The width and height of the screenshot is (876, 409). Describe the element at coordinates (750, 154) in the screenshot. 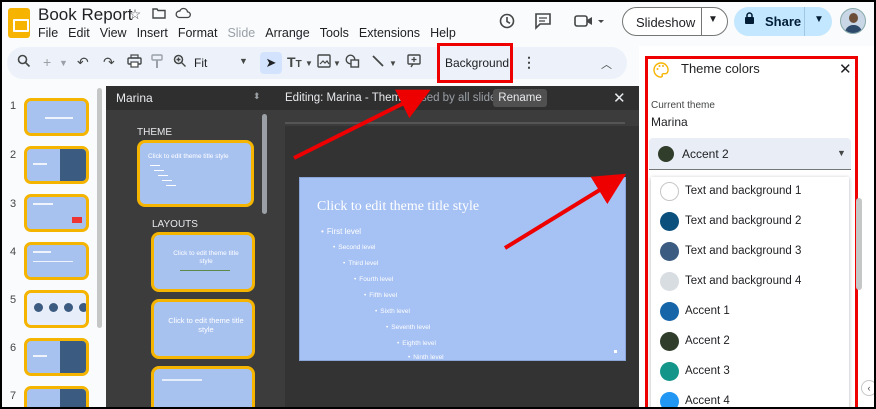

I see `theme-color-select: Accent 2 ▼` at that location.